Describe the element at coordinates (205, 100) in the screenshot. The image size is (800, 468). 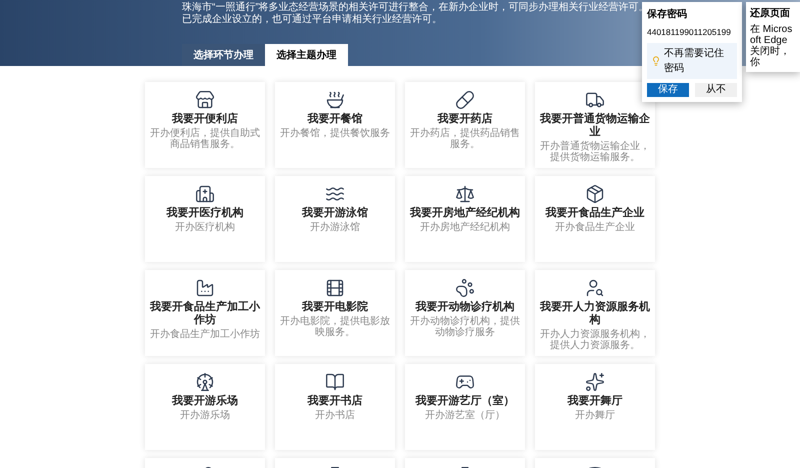
I see `store-icon` at that location.